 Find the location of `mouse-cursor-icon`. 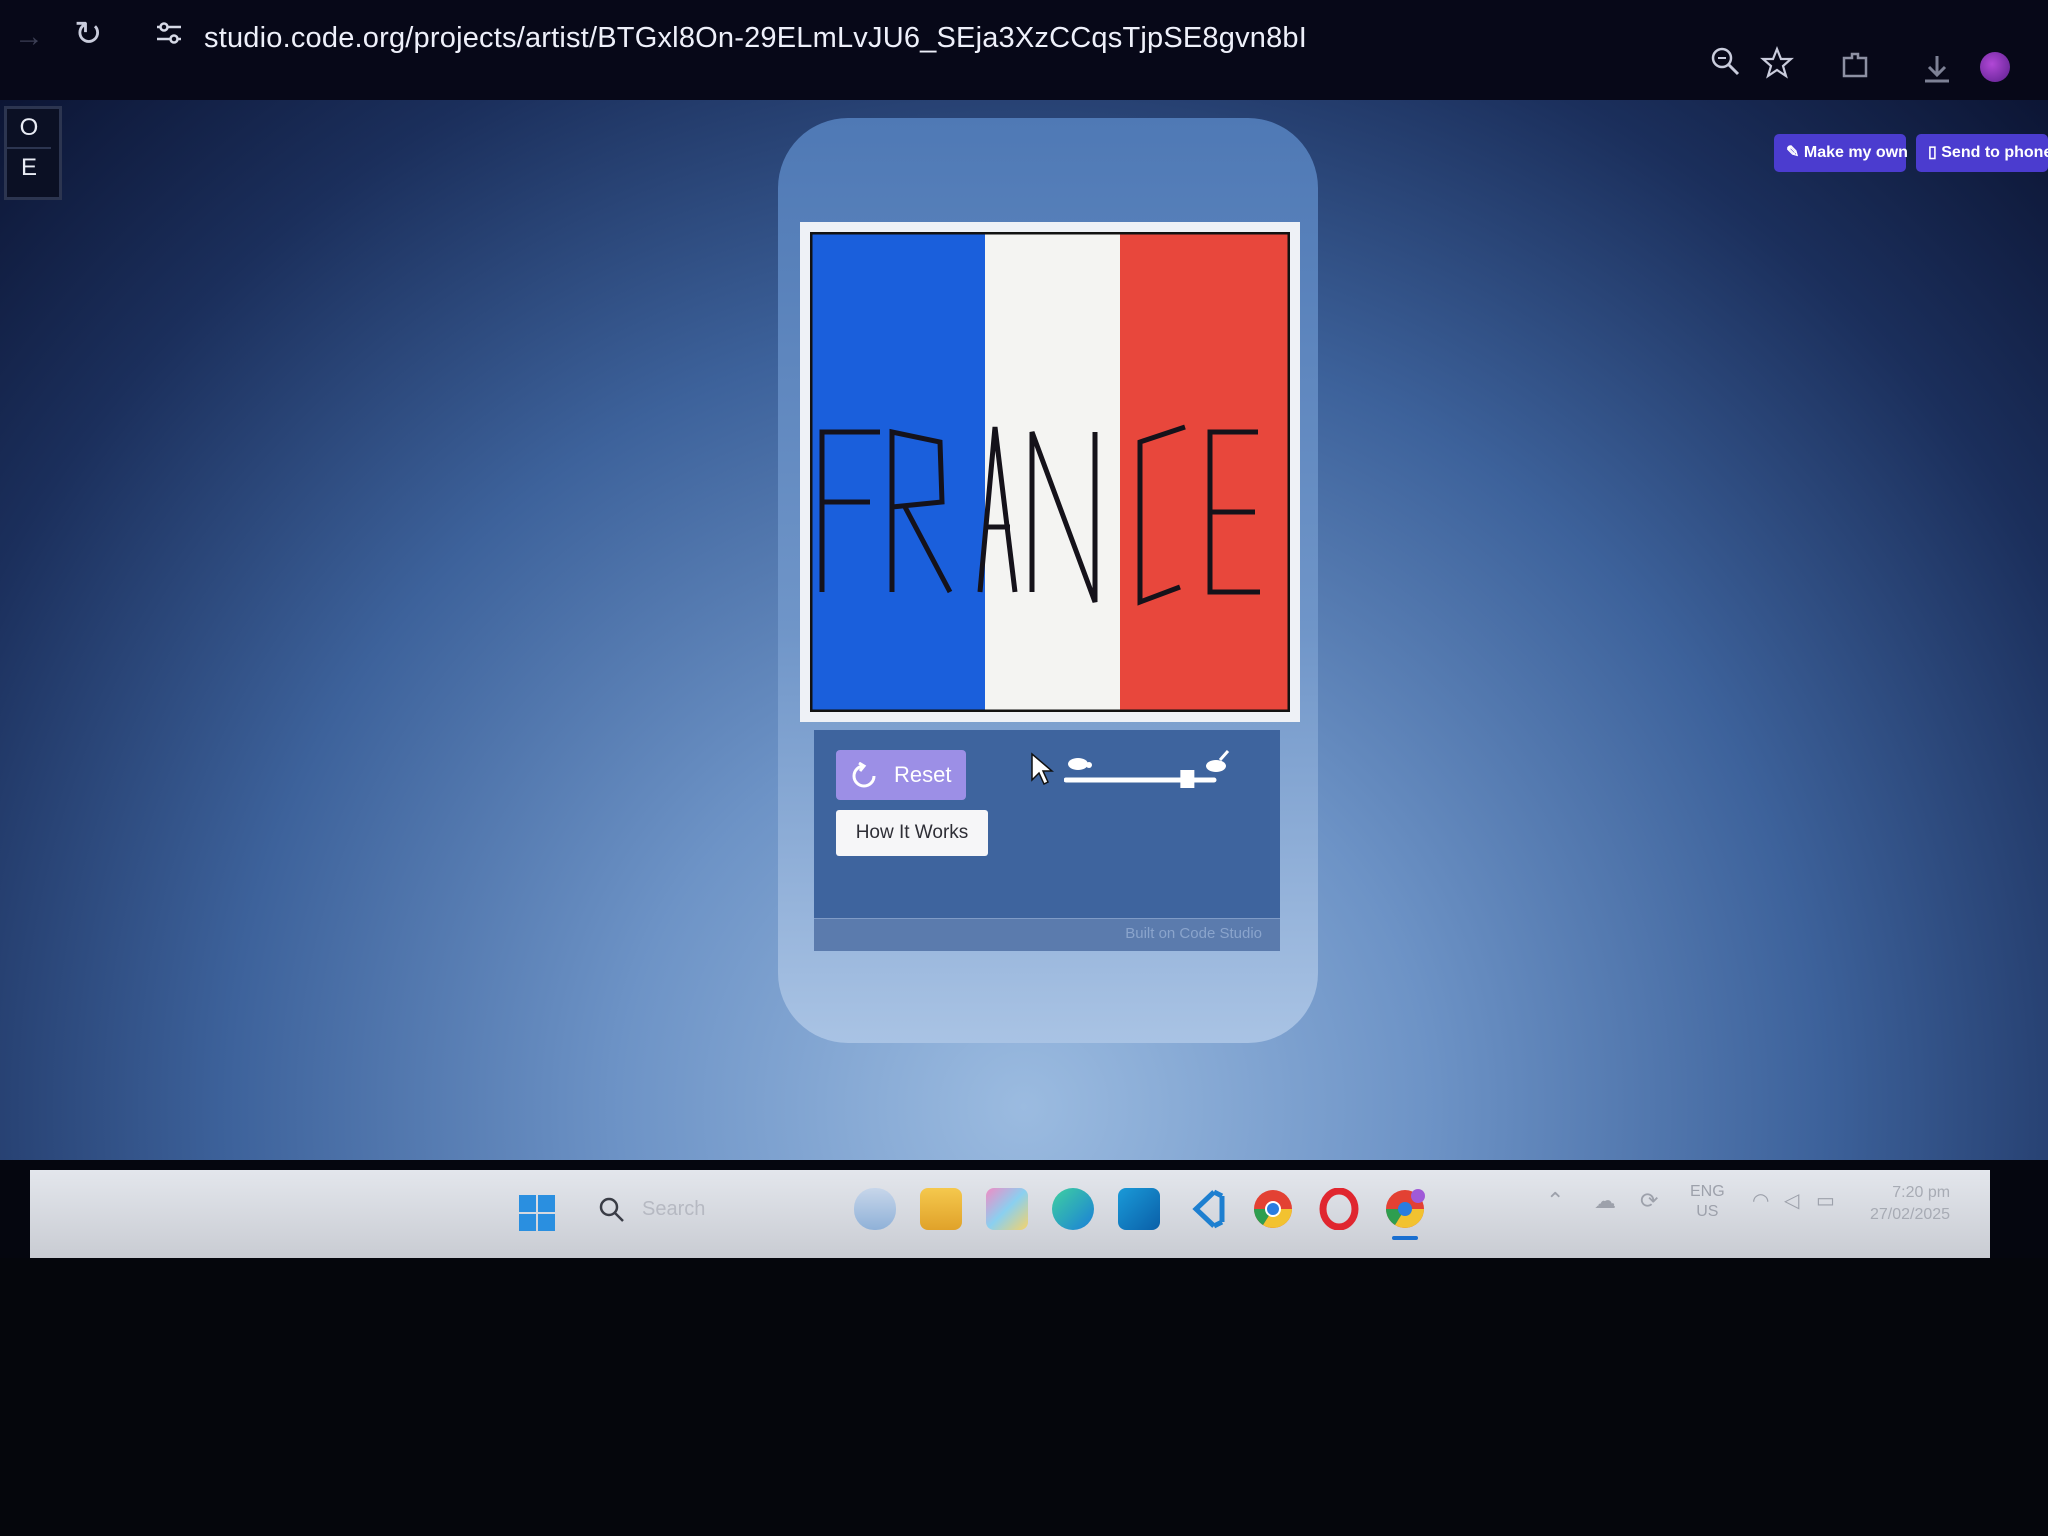

mouse-cursor-icon is located at coordinates (1042, 769).